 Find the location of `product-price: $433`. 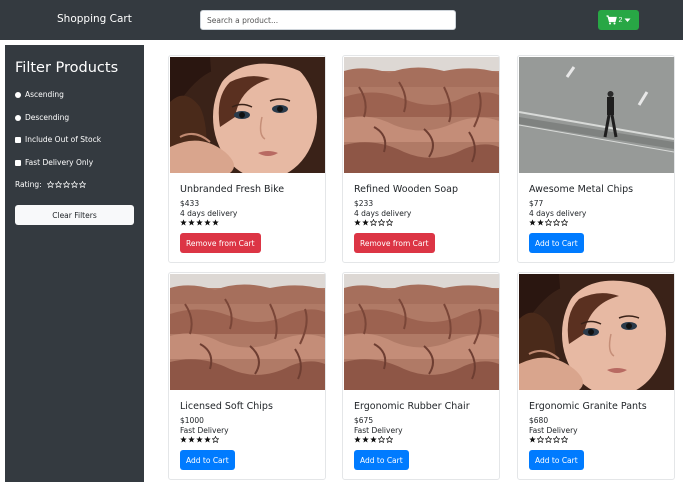

product-price: $433 is located at coordinates (190, 203).